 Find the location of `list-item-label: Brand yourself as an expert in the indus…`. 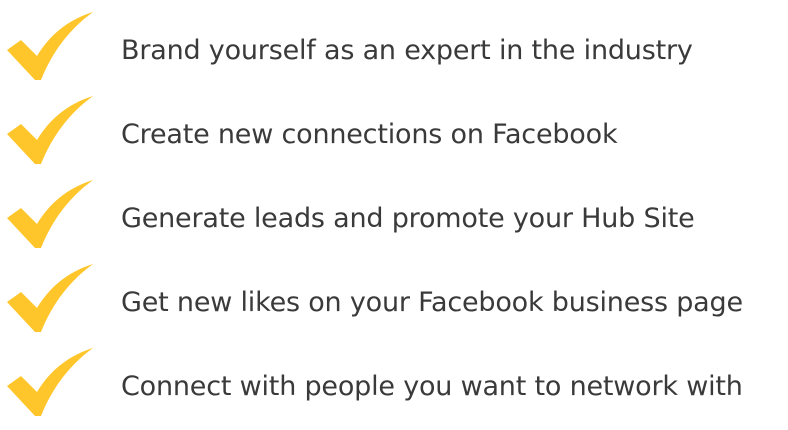

list-item-label: Brand yourself as an expert in the indus… is located at coordinates (407, 50).